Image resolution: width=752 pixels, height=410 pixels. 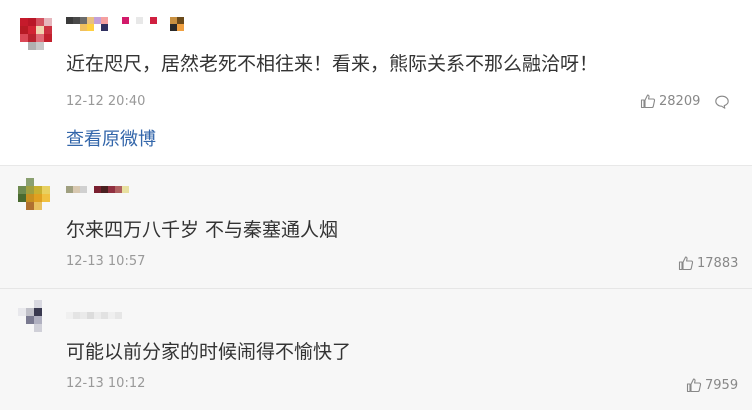 What do you see at coordinates (718, 263) in the screenshot?
I see `like-count: 17883` at bounding box center [718, 263].